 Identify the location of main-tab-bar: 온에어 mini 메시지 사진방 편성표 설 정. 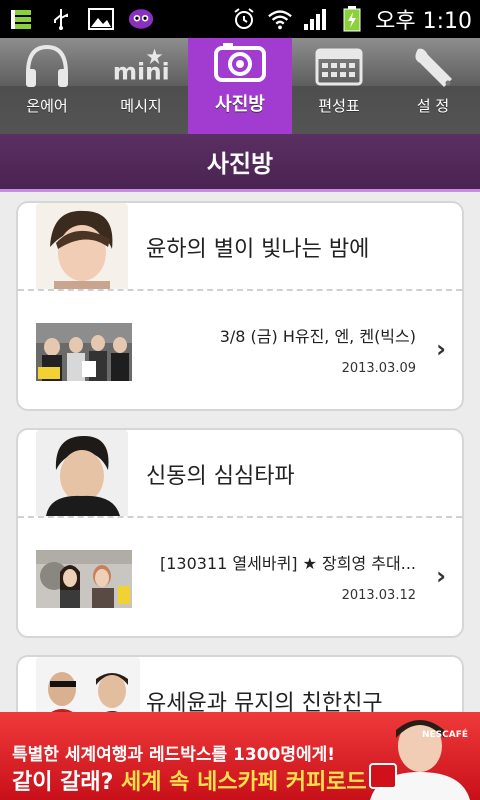
(240, 86).